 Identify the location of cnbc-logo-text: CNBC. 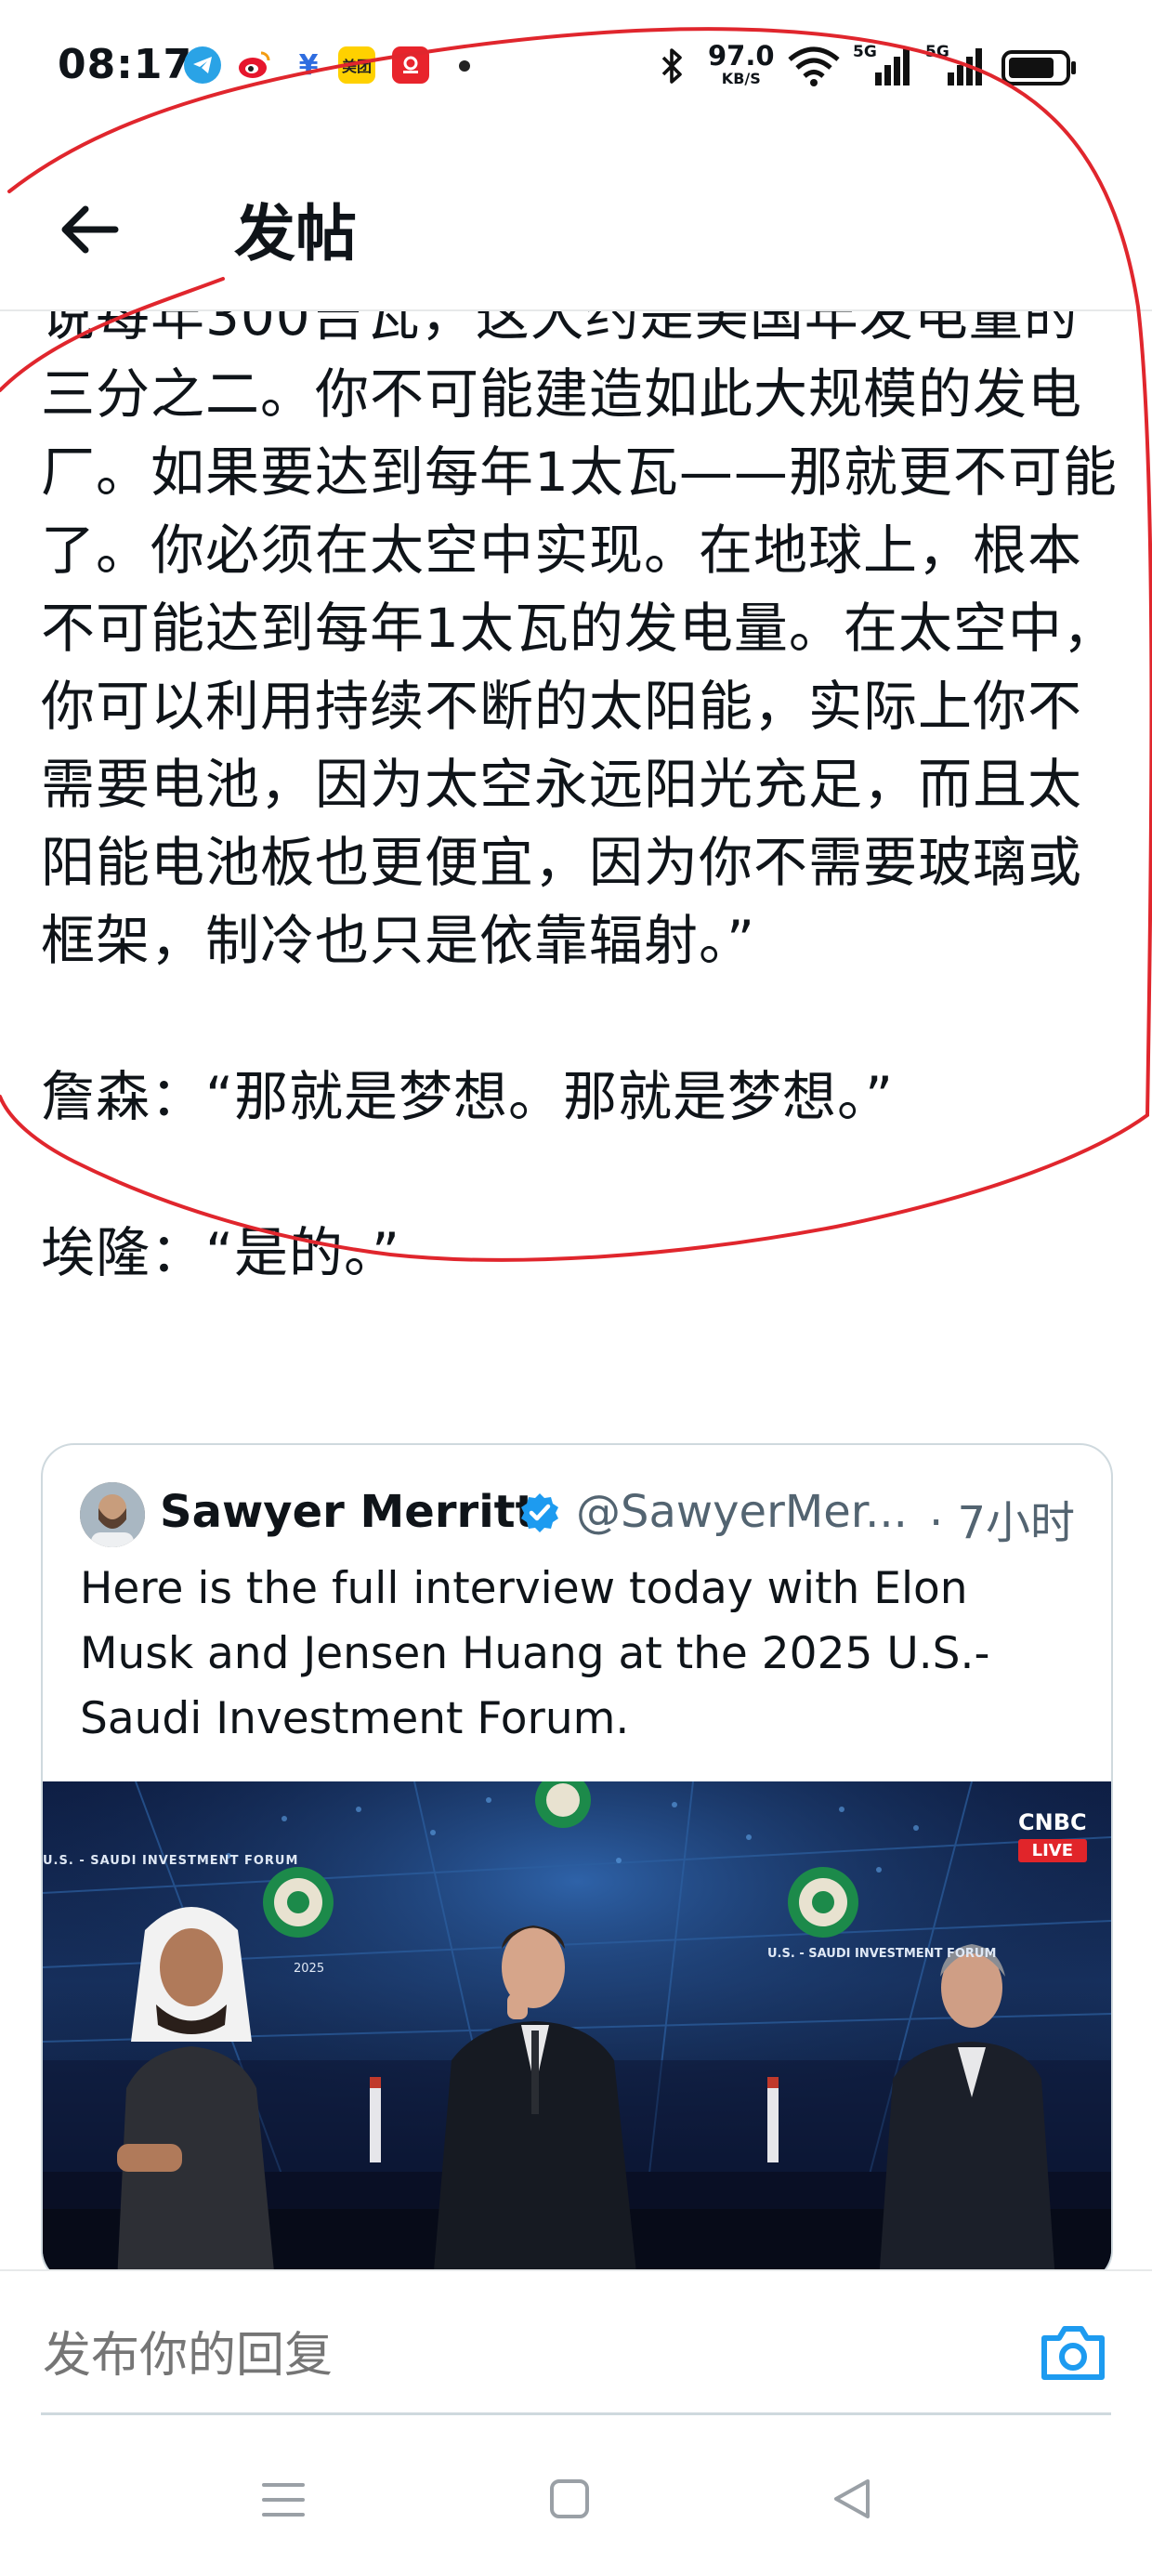
(1052, 1822).